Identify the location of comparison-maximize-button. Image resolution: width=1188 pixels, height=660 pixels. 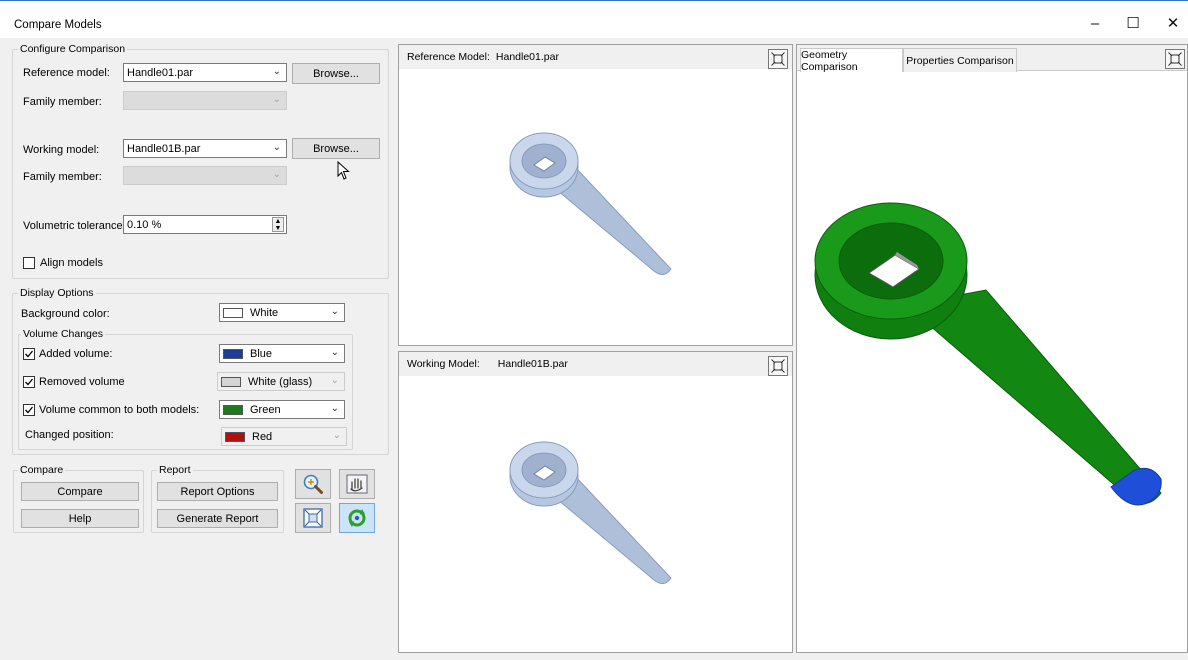
(1175, 59).